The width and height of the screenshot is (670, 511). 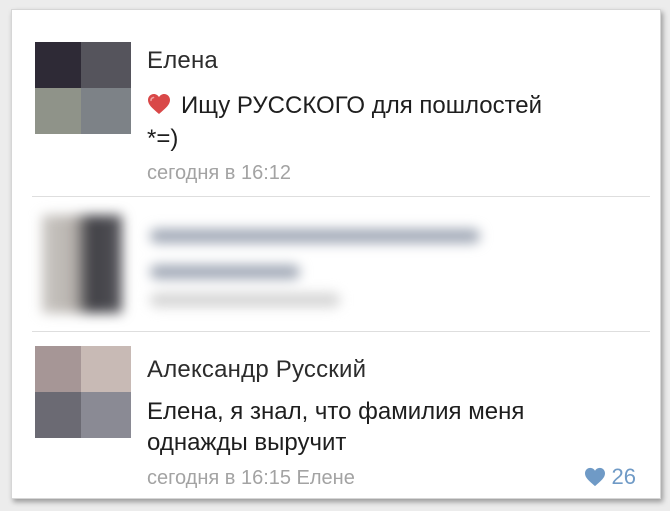 What do you see at coordinates (315, 236) in the screenshot?
I see `blurred-author` at bounding box center [315, 236].